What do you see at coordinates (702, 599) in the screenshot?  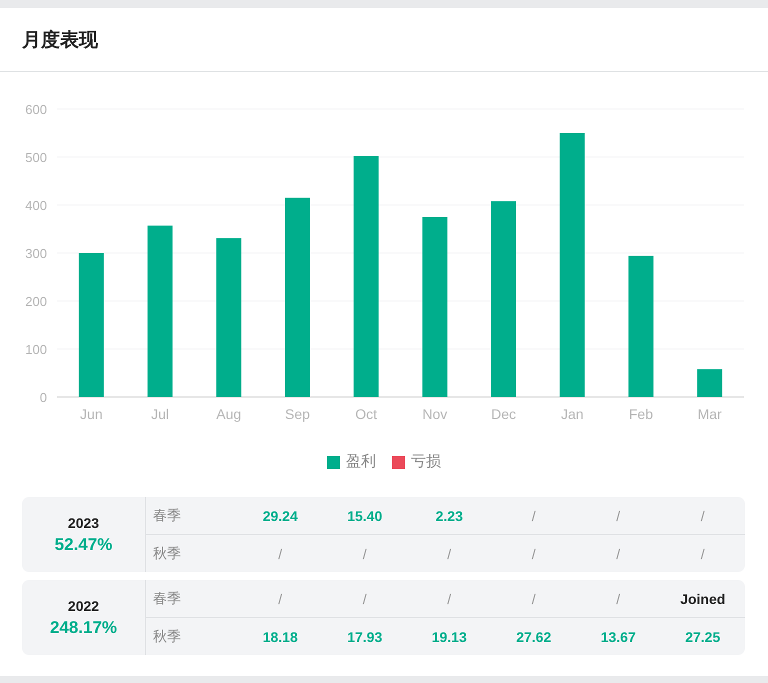 I see `table-cell-text: Joined` at bounding box center [702, 599].